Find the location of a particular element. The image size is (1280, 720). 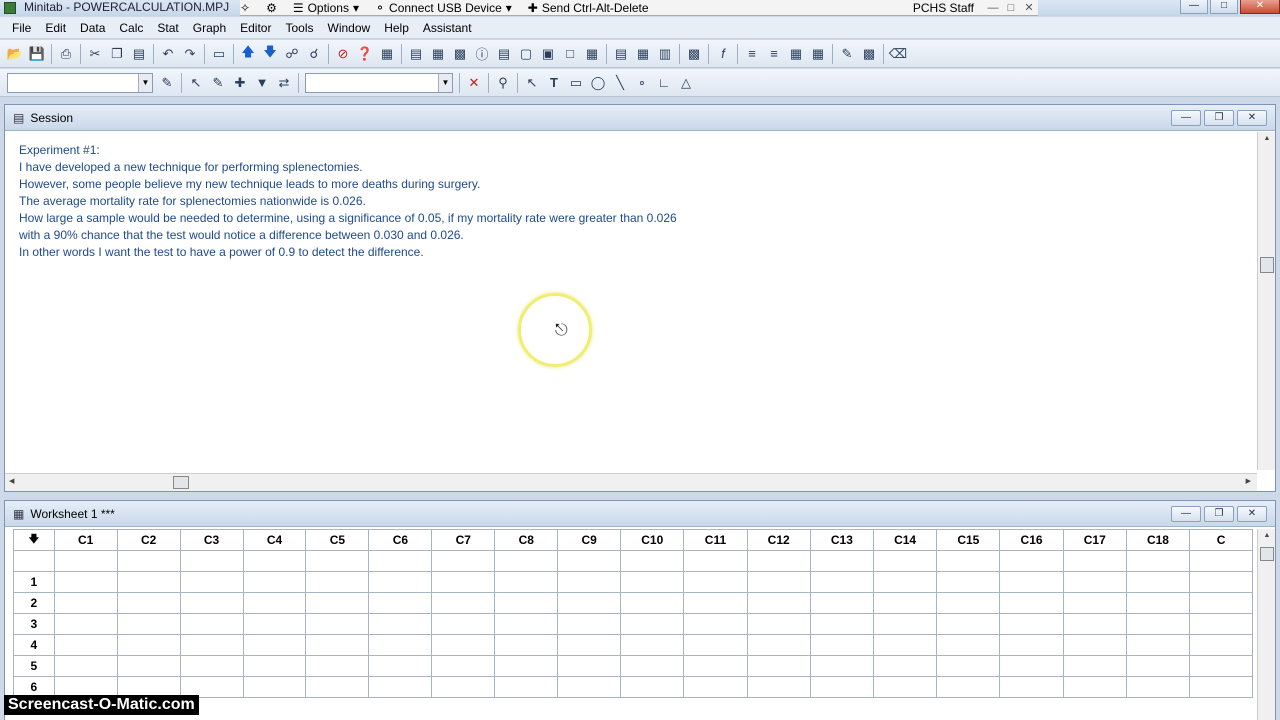

report-pad-icon: ▣ is located at coordinates (548, 54).